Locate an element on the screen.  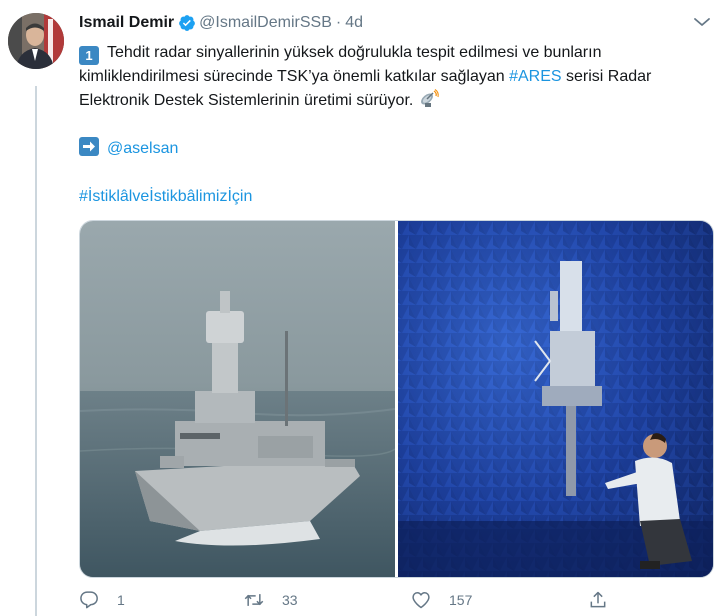
heart-icon is located at coordinates (421, 600).